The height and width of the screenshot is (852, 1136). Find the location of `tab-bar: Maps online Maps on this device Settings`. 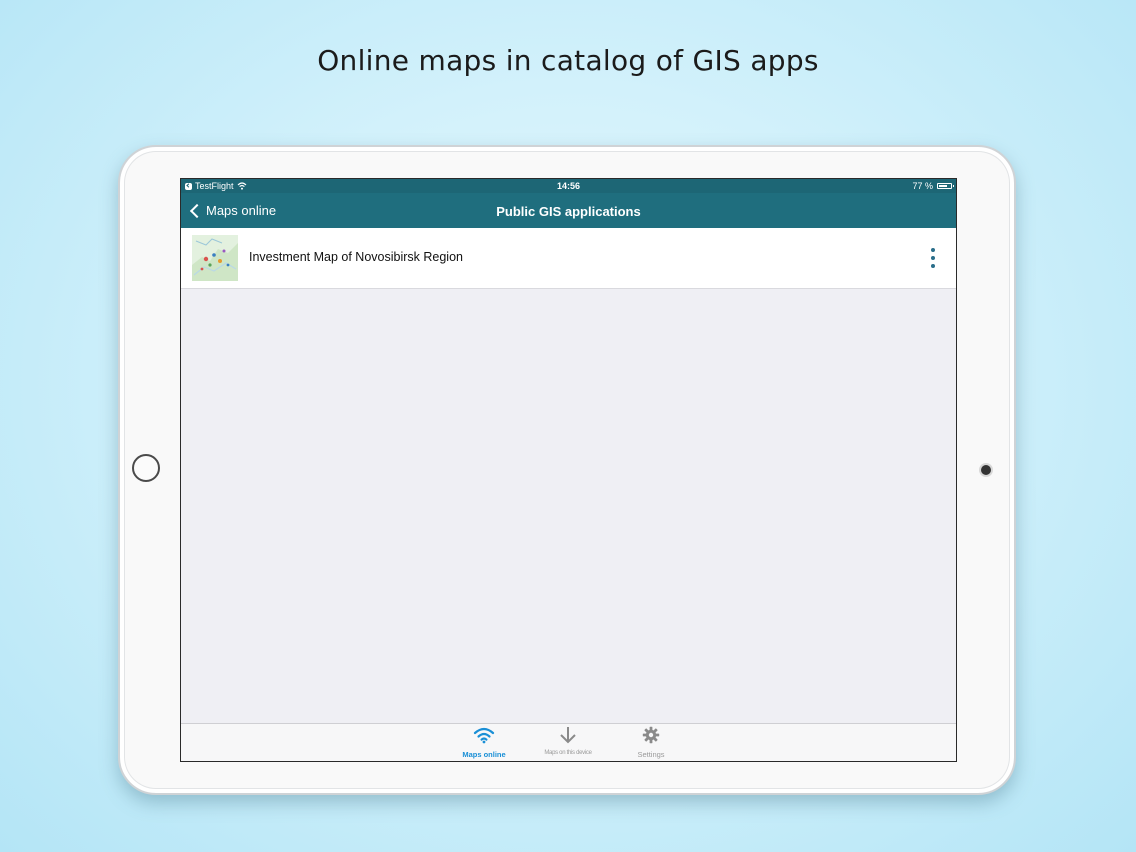

tab-bar: Maps online Maps on this device Settings is located at coordinates (568, 742).